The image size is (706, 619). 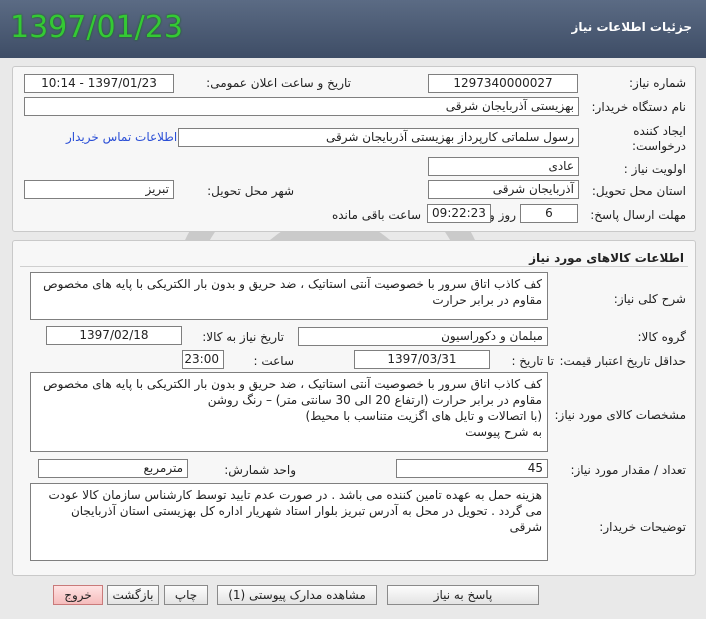 What do you see at coordinates (96, 27) in the screenshot?
I see `announce-date-large: 1397/01/23` at bounding box center [96, 27].